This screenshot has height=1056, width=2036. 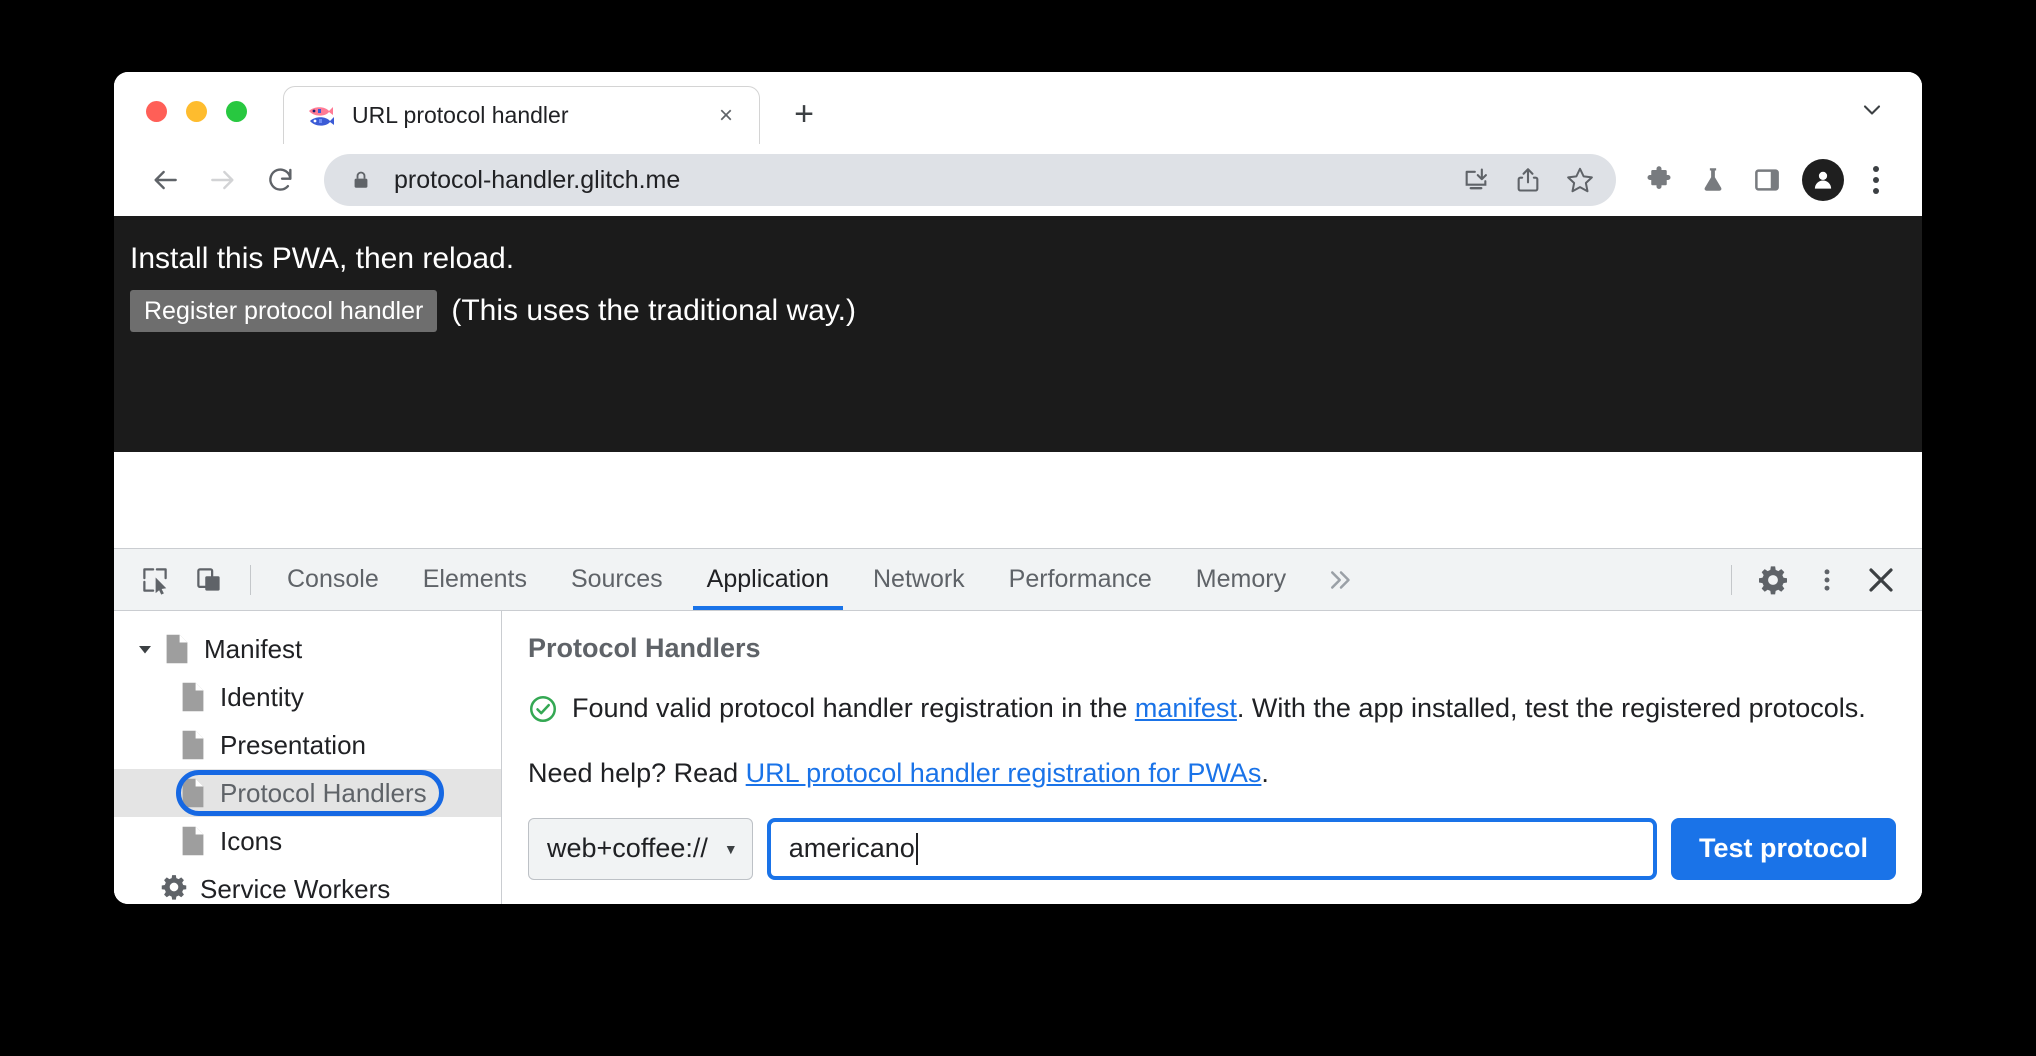 I want to click on page-note: (This uses the traditional way.), so click(x=653, y=310).